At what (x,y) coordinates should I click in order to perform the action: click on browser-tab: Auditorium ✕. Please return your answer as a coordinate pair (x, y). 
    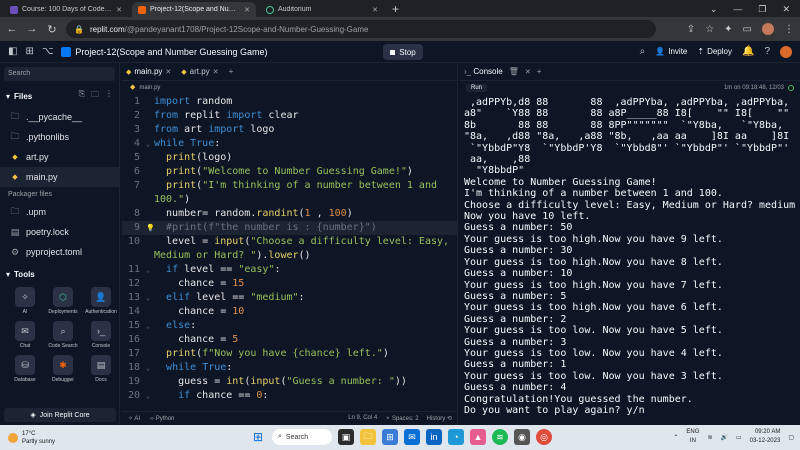
    Looking at the image, I should click on (322, 9).